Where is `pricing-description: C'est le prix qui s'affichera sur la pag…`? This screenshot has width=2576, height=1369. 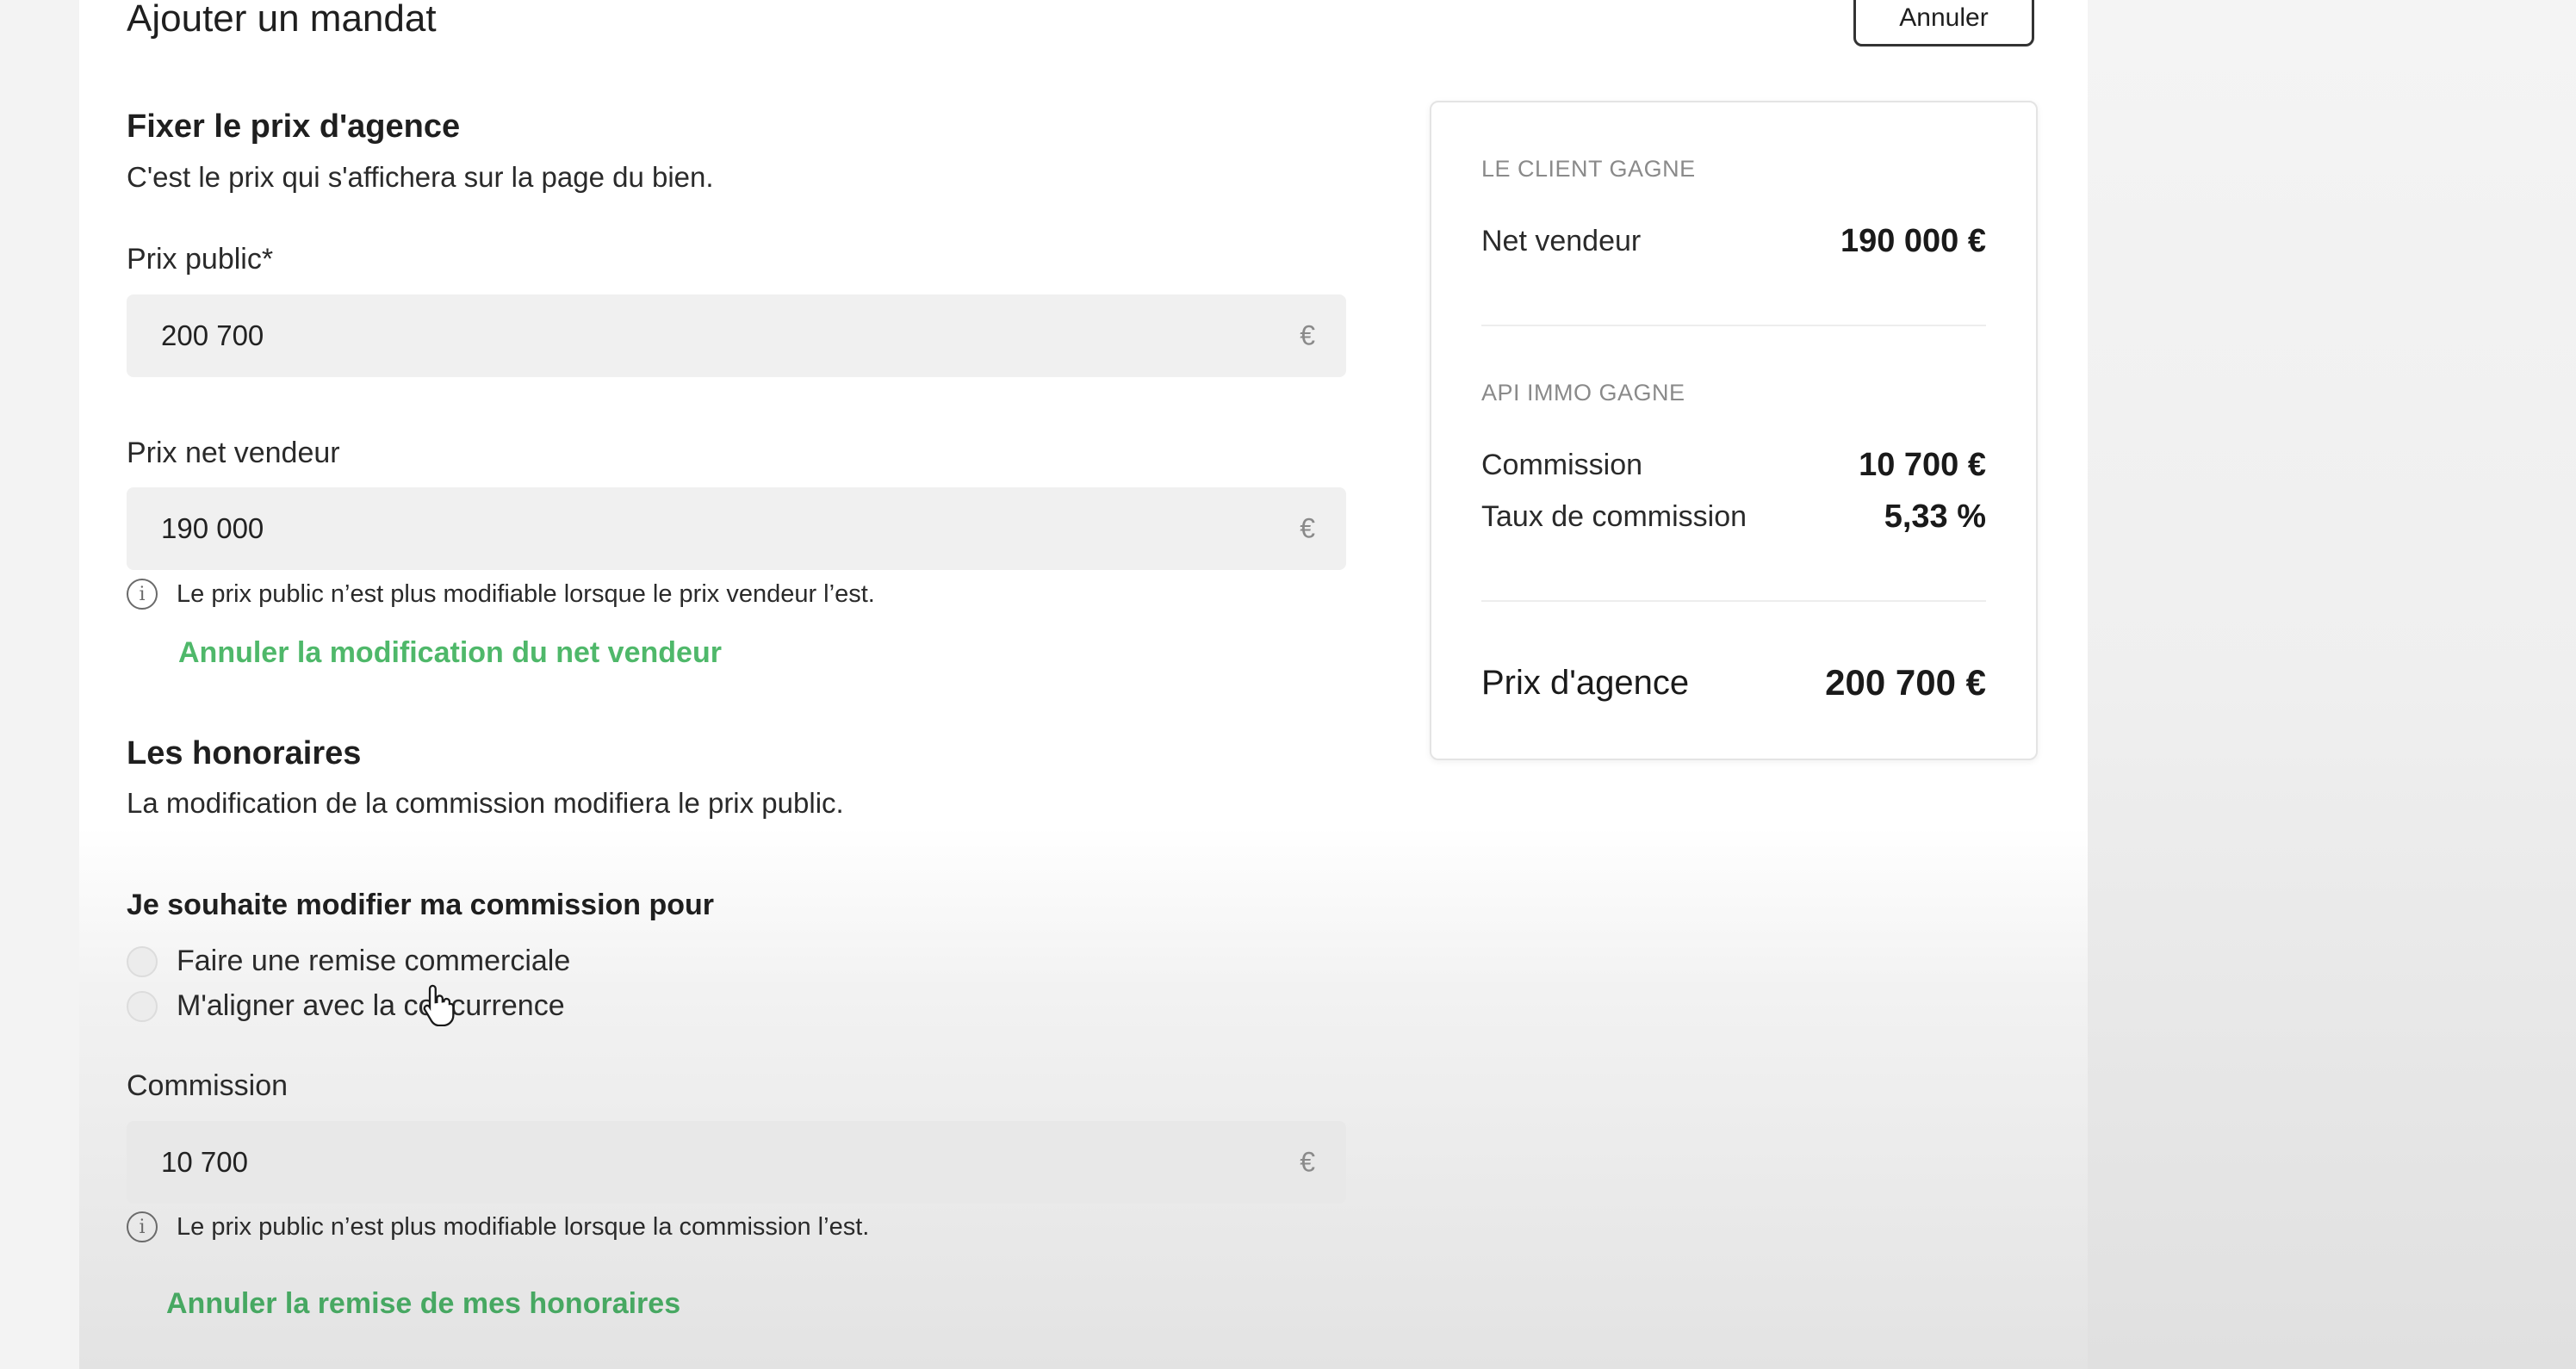
pricing-description: C'est le prix qui s'affichera sur la pag… is located at coordinates (421, 177).